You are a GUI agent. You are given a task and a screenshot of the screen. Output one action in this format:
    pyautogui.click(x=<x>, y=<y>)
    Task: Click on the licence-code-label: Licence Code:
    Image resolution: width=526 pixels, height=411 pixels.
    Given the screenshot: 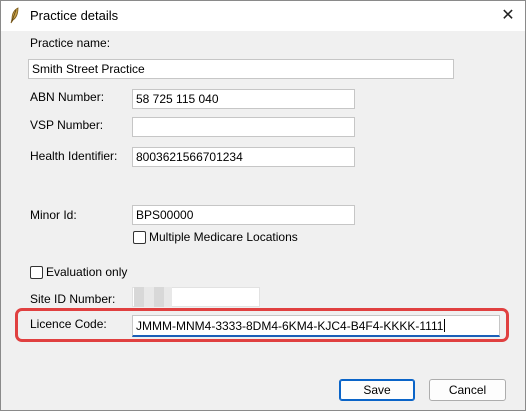 What is the action you would take?
    pyautogui.click(x=68, y=324)
    